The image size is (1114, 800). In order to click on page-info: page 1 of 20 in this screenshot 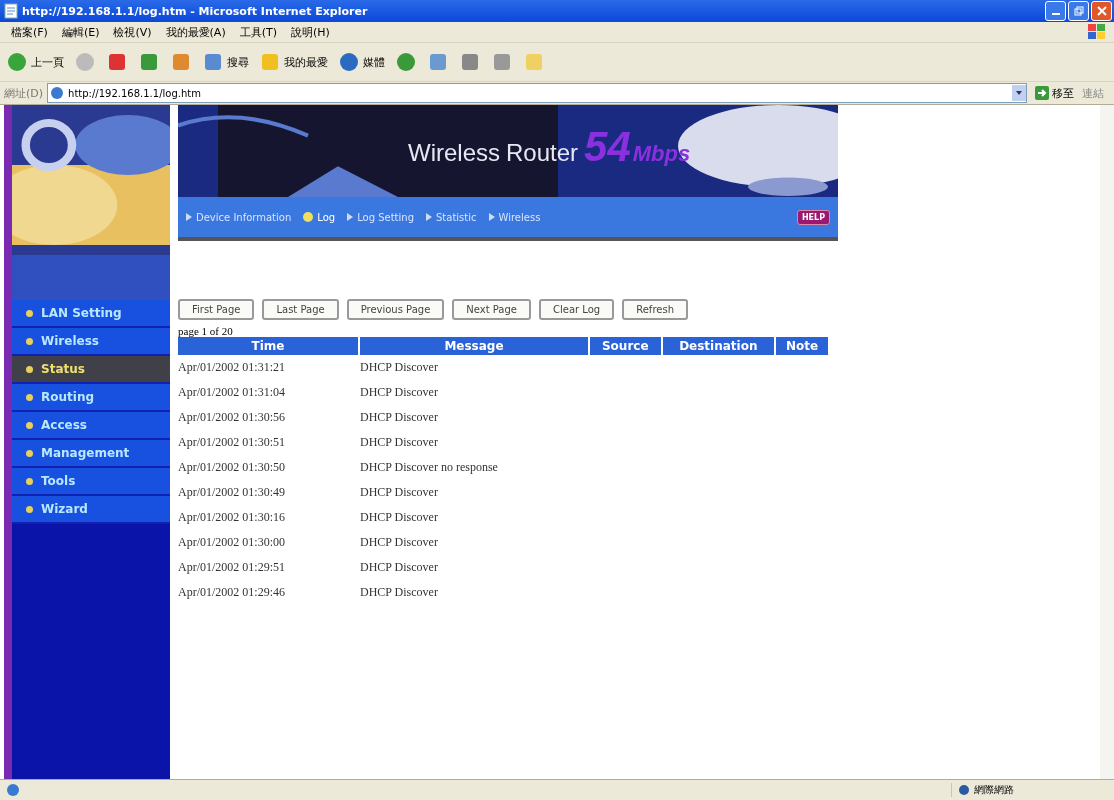, I will do `click(206, 331)`.